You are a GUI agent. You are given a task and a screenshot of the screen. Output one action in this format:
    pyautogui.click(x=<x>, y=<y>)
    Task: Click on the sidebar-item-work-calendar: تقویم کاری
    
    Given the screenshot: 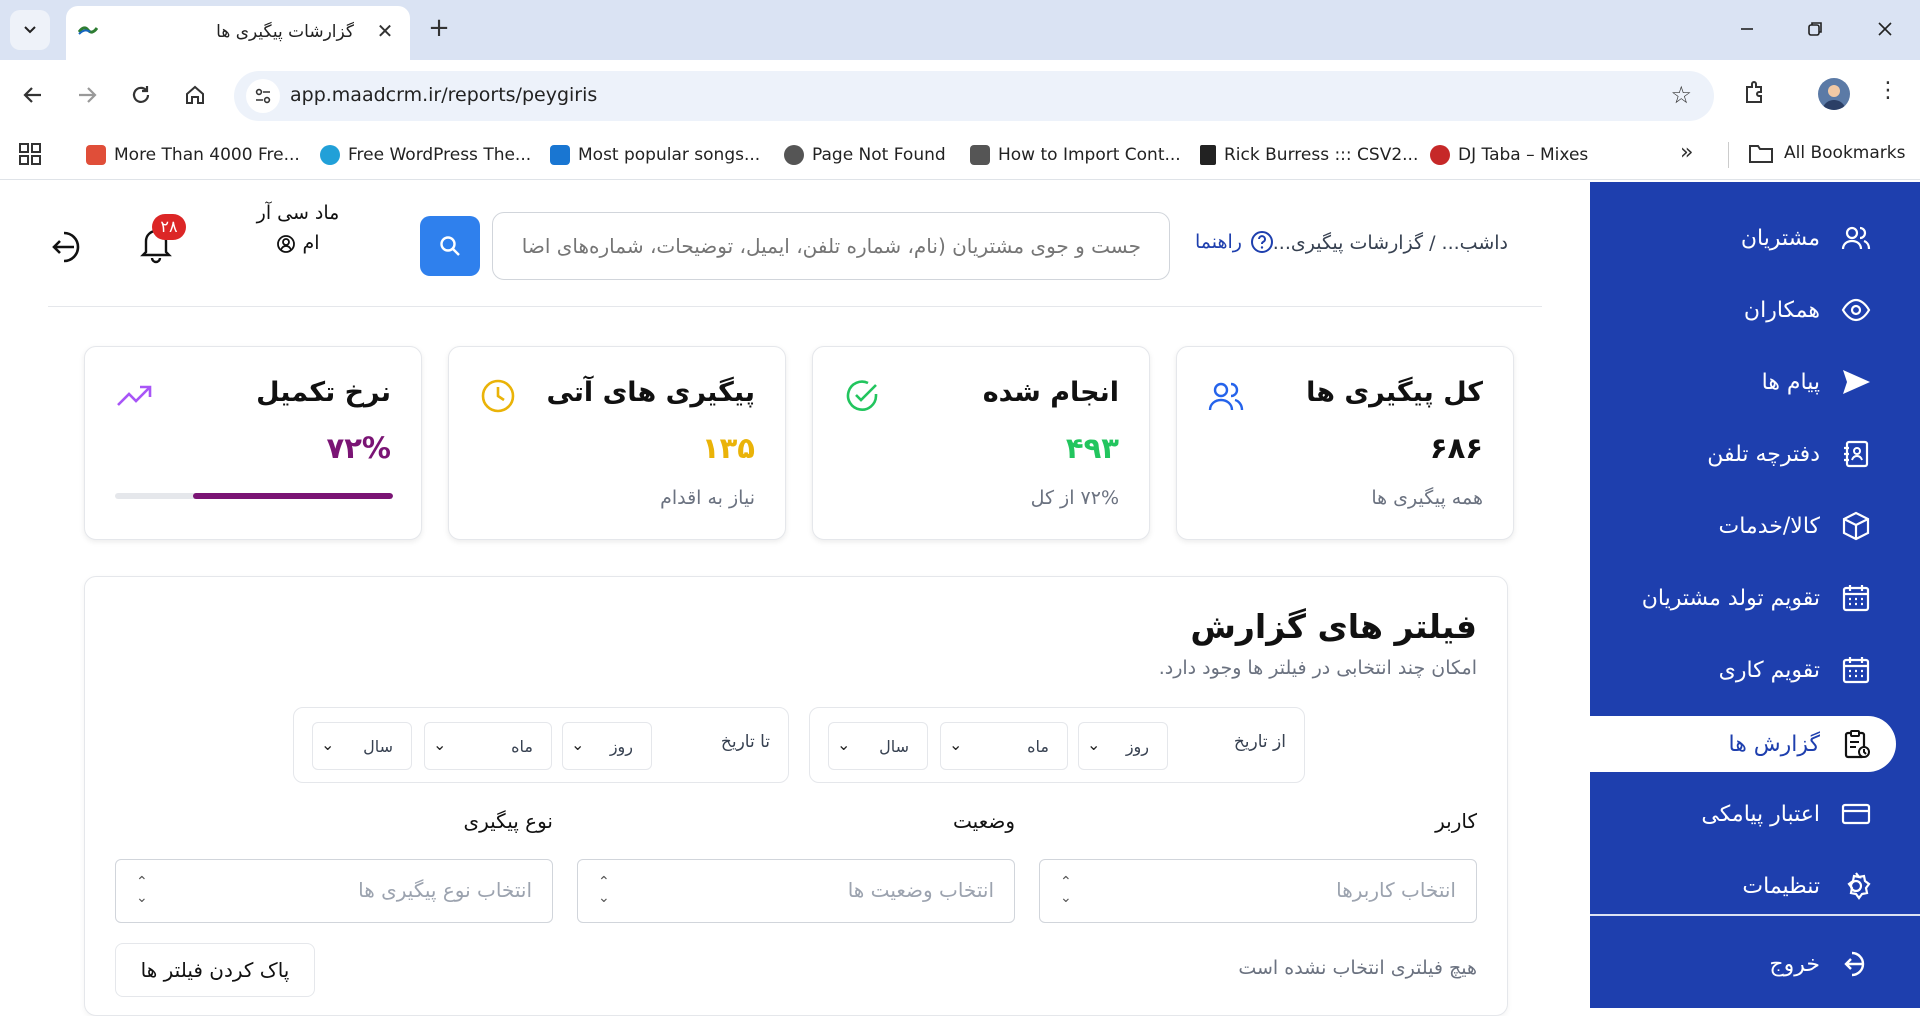 What is the action you would take?
    pyautogui.click(x=1755, y=670)
    